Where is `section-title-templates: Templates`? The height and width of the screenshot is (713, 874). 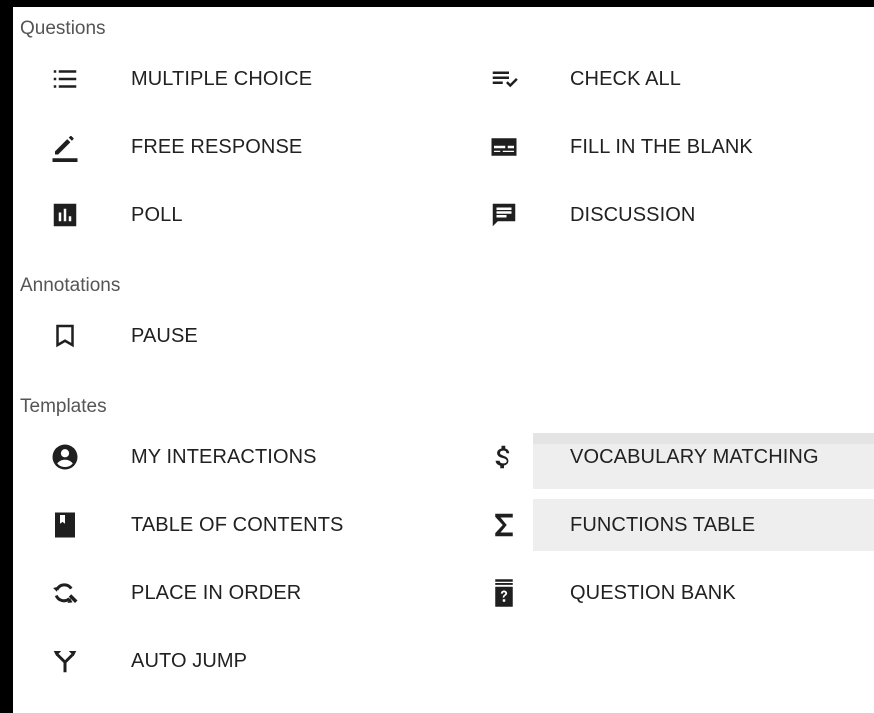
section-title-templates: Templates is located at coordinates (63, 406).